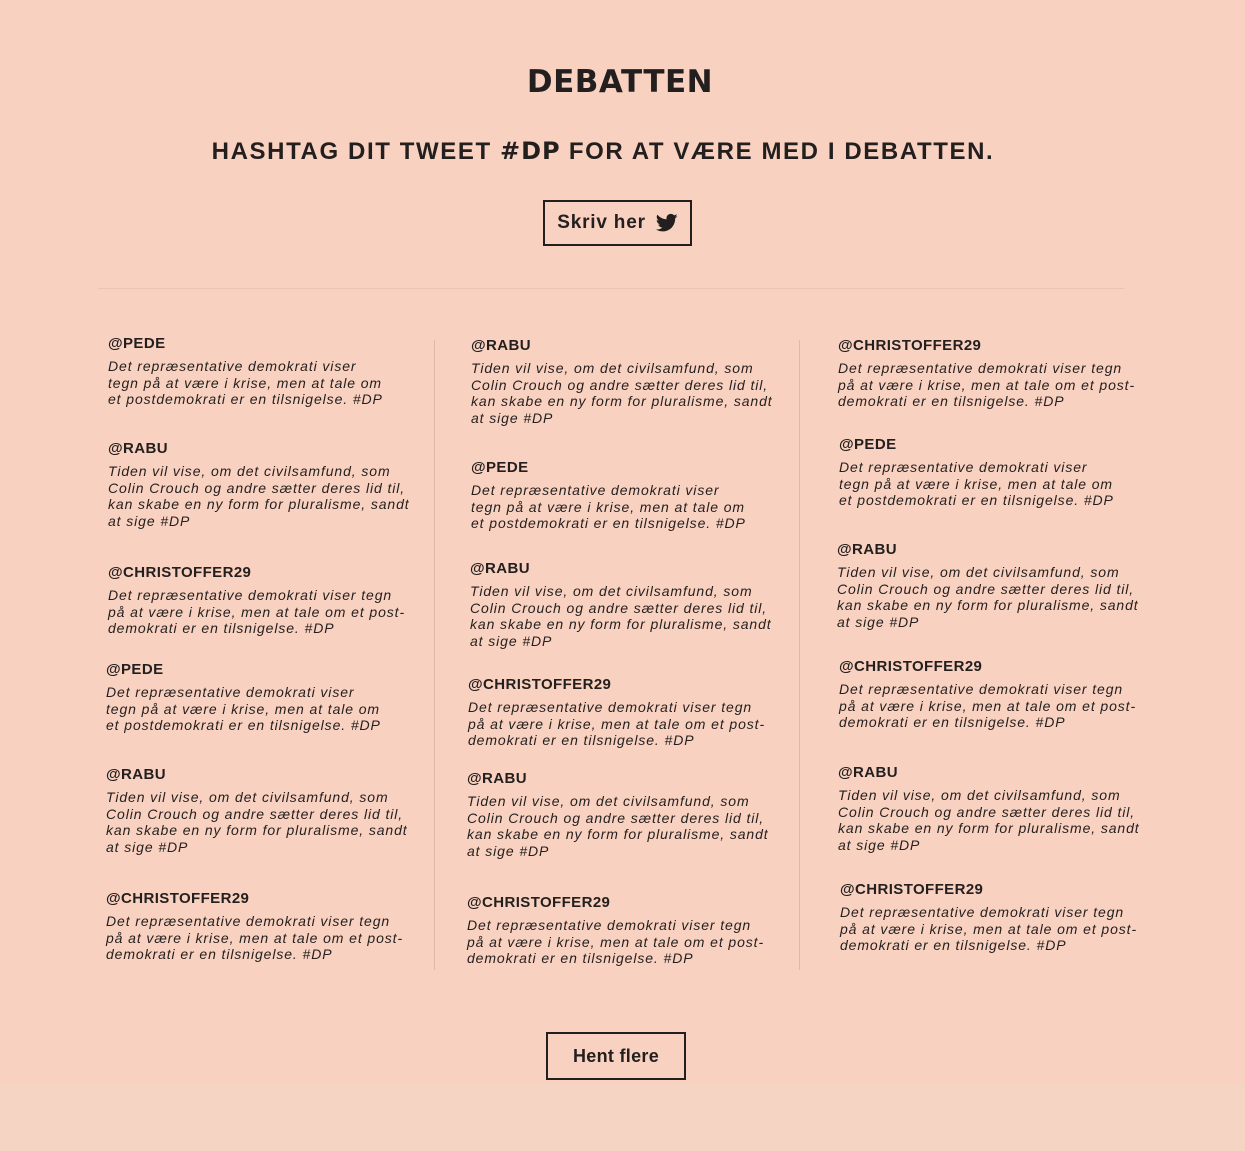 This screenshot has height=1151, width=1245. I want to click on page-title: DEBATTEN, so click(620, 82).